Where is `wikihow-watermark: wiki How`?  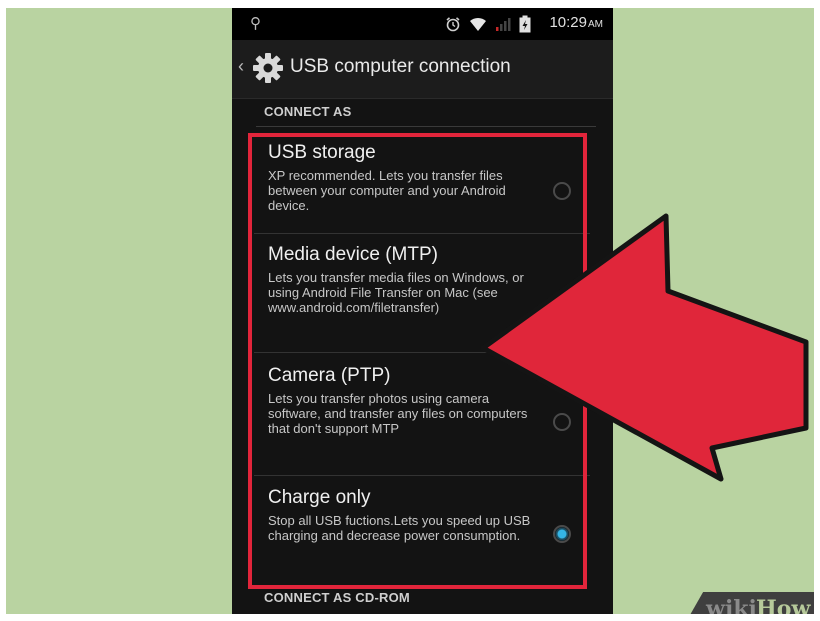
wikihow-watermark: wiki How is located at coordinates (748, 603).